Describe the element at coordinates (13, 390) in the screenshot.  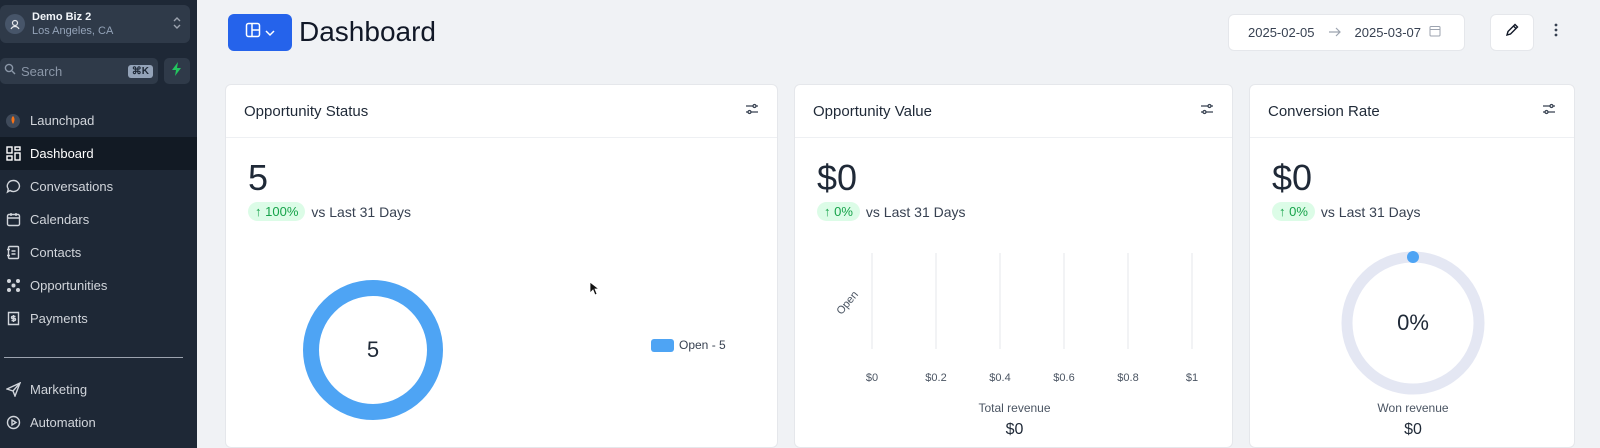
I see `send-icon` at that location.